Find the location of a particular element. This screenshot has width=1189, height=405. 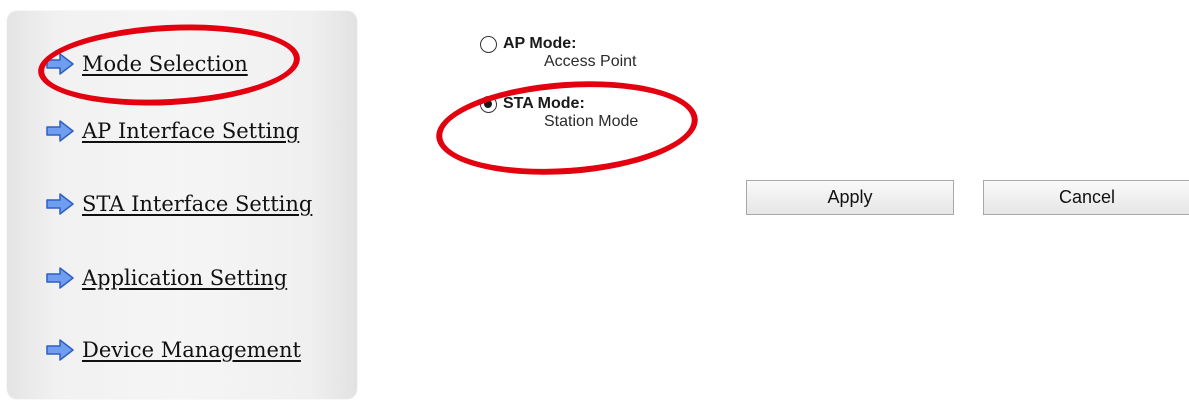

sta-mode-option: STA Mode: Station Mode is located at coordinates (559, 113).